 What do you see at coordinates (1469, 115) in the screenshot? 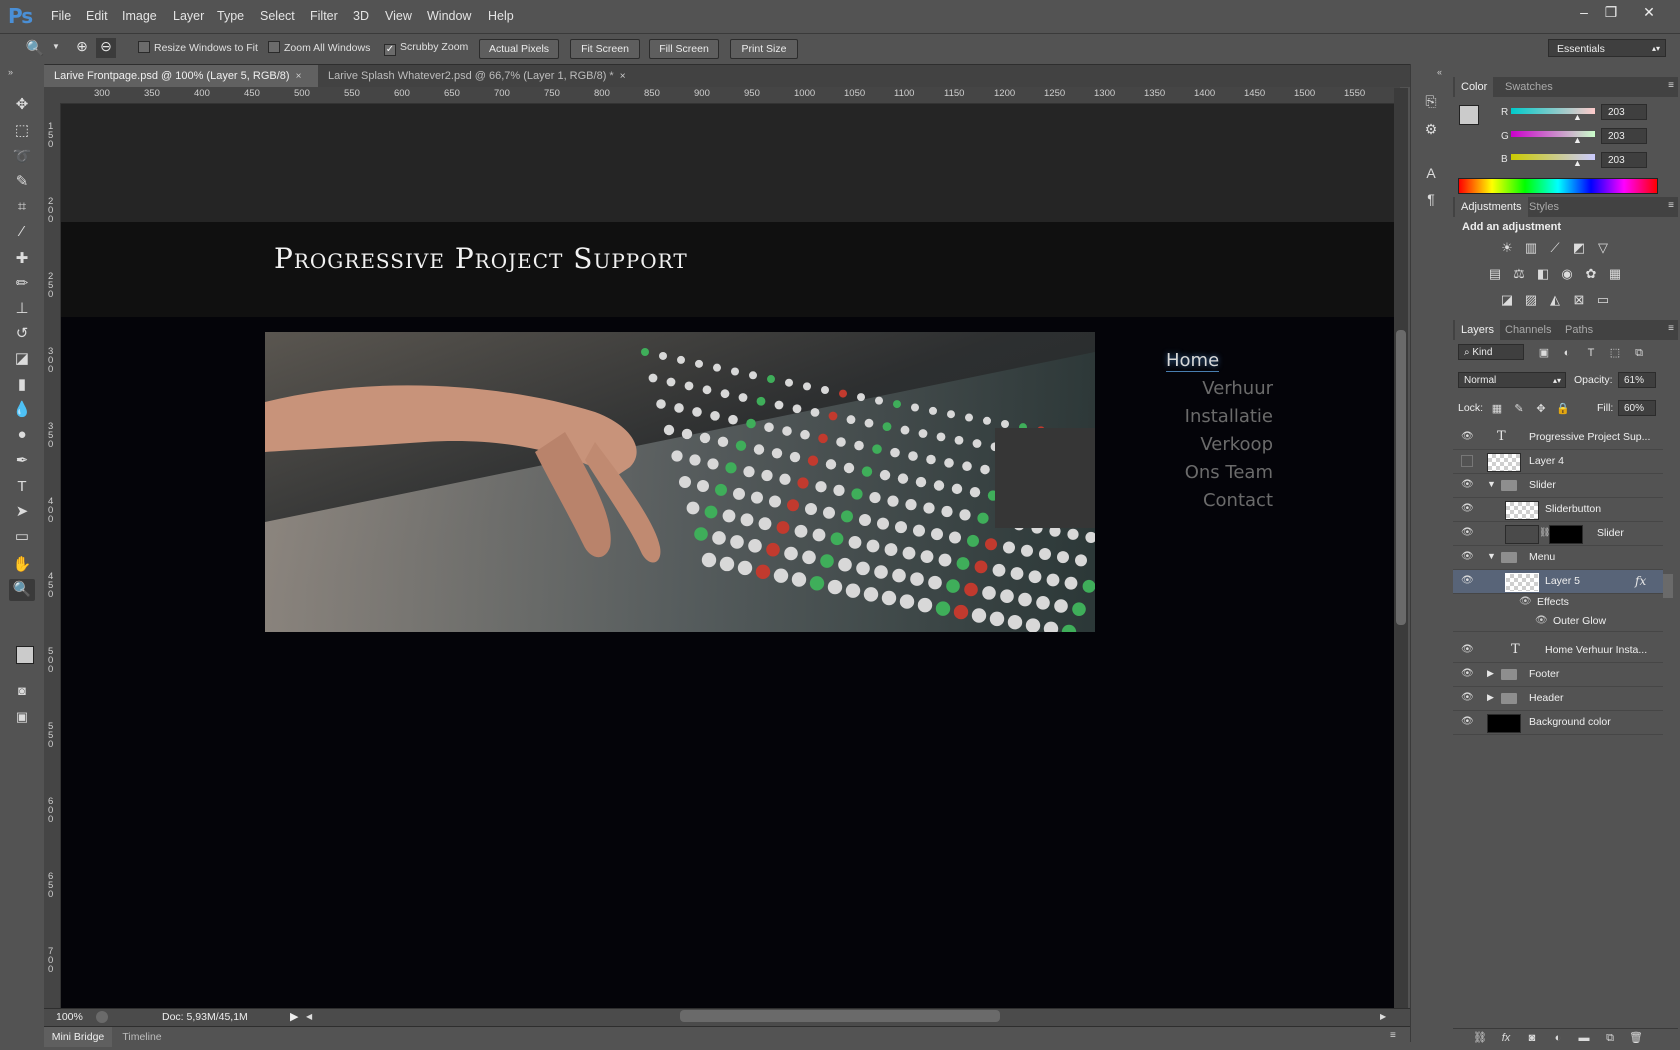
I see `fg-color-swatch` at bounding box center [1469, 115].